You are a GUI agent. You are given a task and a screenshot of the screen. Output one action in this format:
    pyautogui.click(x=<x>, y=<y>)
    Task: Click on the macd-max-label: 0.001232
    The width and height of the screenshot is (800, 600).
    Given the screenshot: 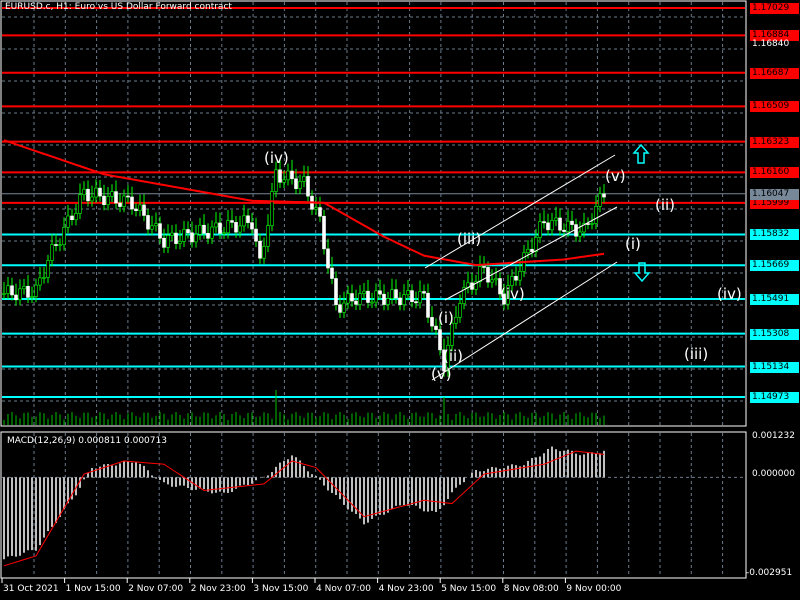 What is the action you would take?
    pyautogui.click(x=773, y=436)
    